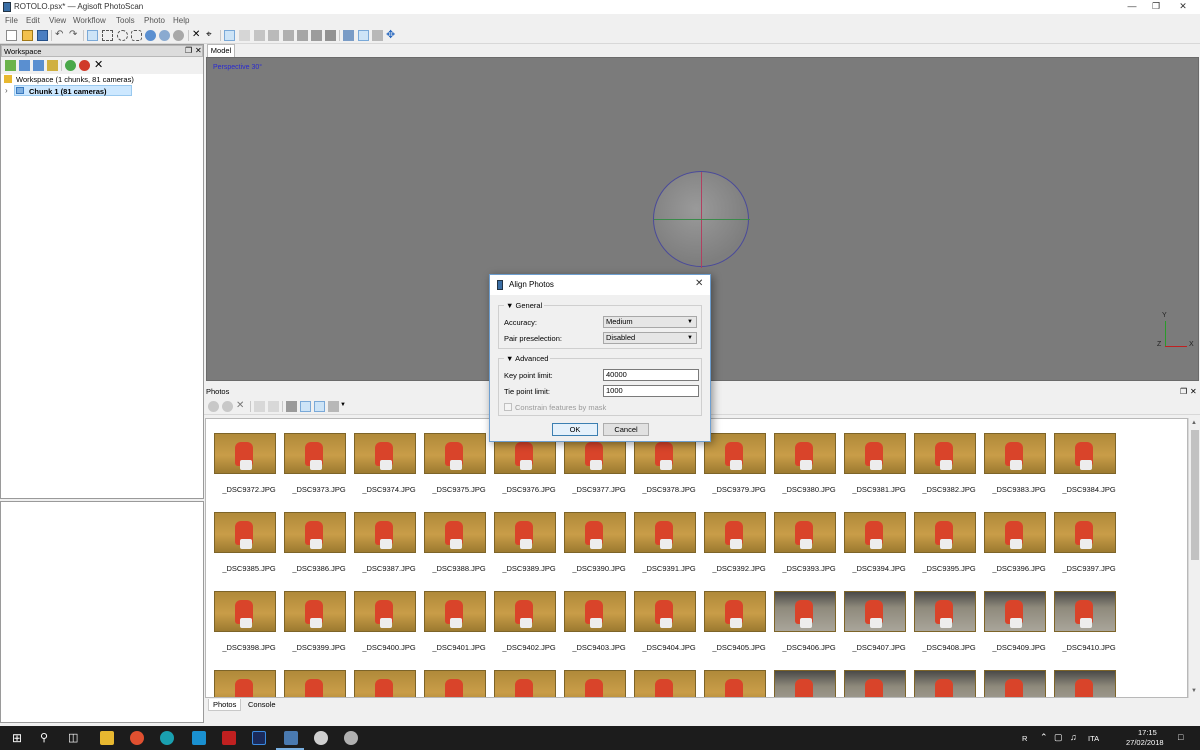 Image resolution: width=1200 pixels, height=750 pixels. Describe the element at coordinates (377, 35) in the screenshot. I see `show-region-icon` at that location.